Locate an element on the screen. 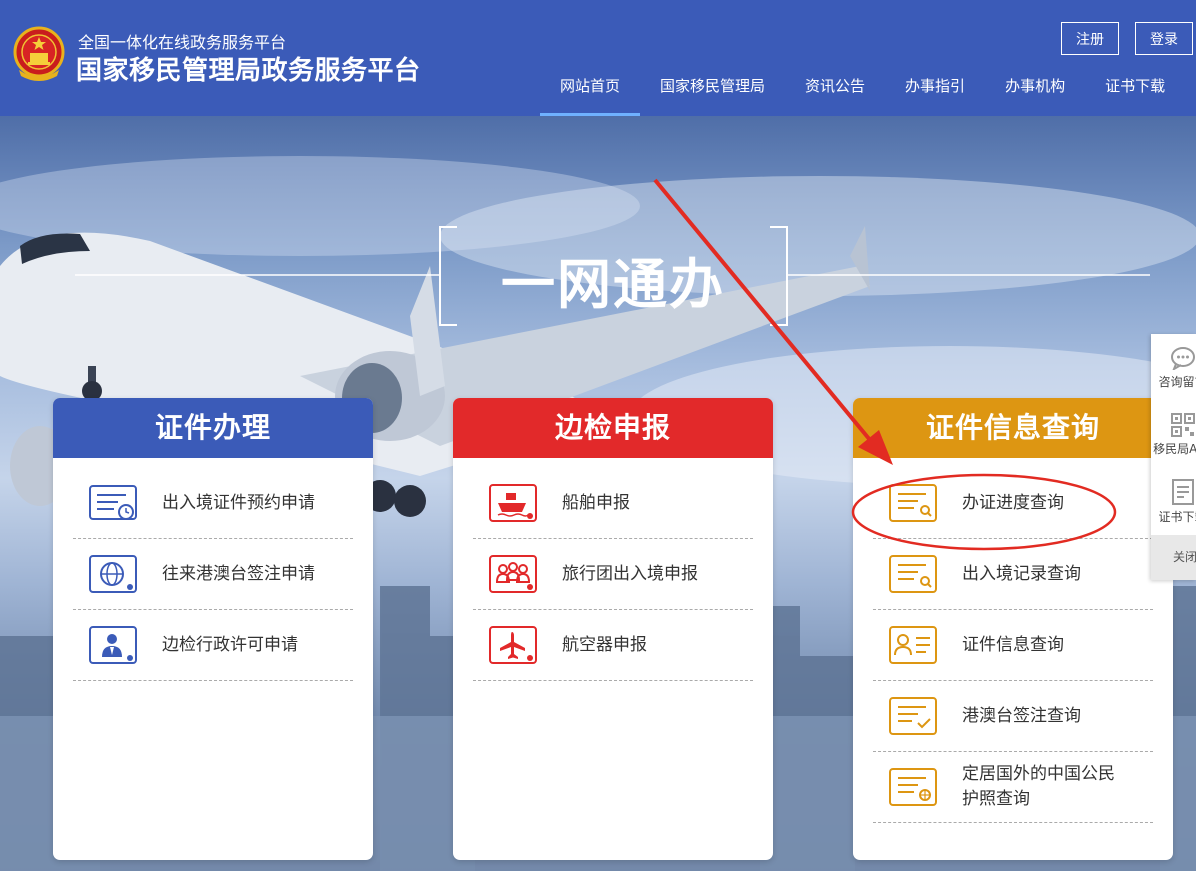  card-certificate-processing: 证件办理 出入境证件预约申请 往来港澳台签注申请 边检行政许可申请 is located at coordinates (213, 629).